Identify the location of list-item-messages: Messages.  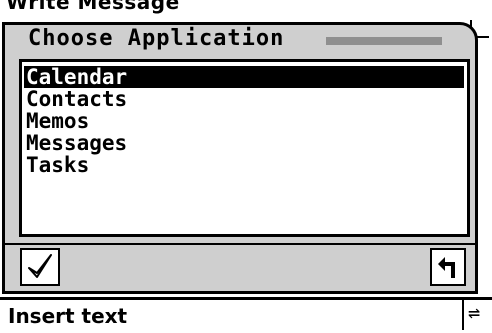
(75, 143).